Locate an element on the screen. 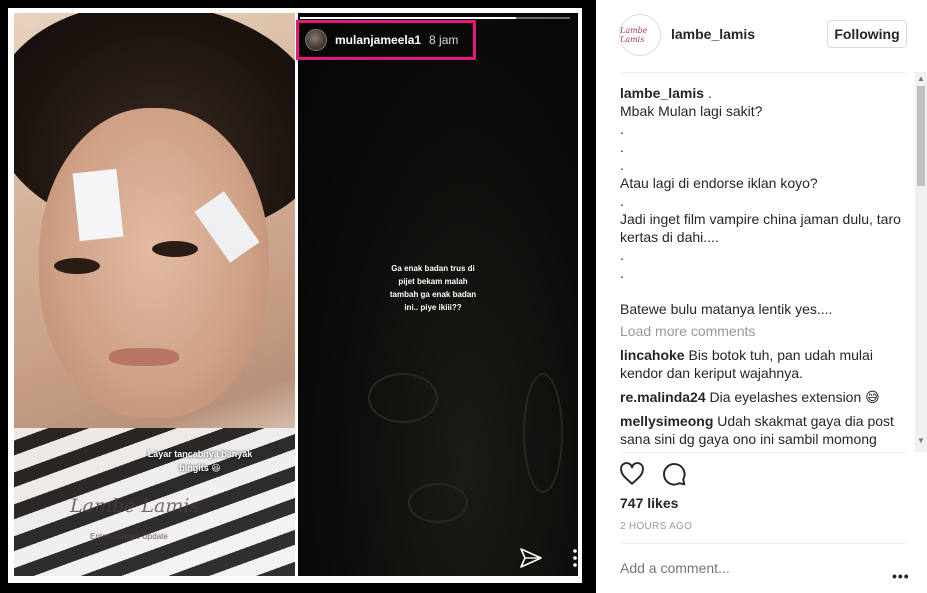  watermark-subtitle: Entertainment Update is located at coordinates (129, 536).